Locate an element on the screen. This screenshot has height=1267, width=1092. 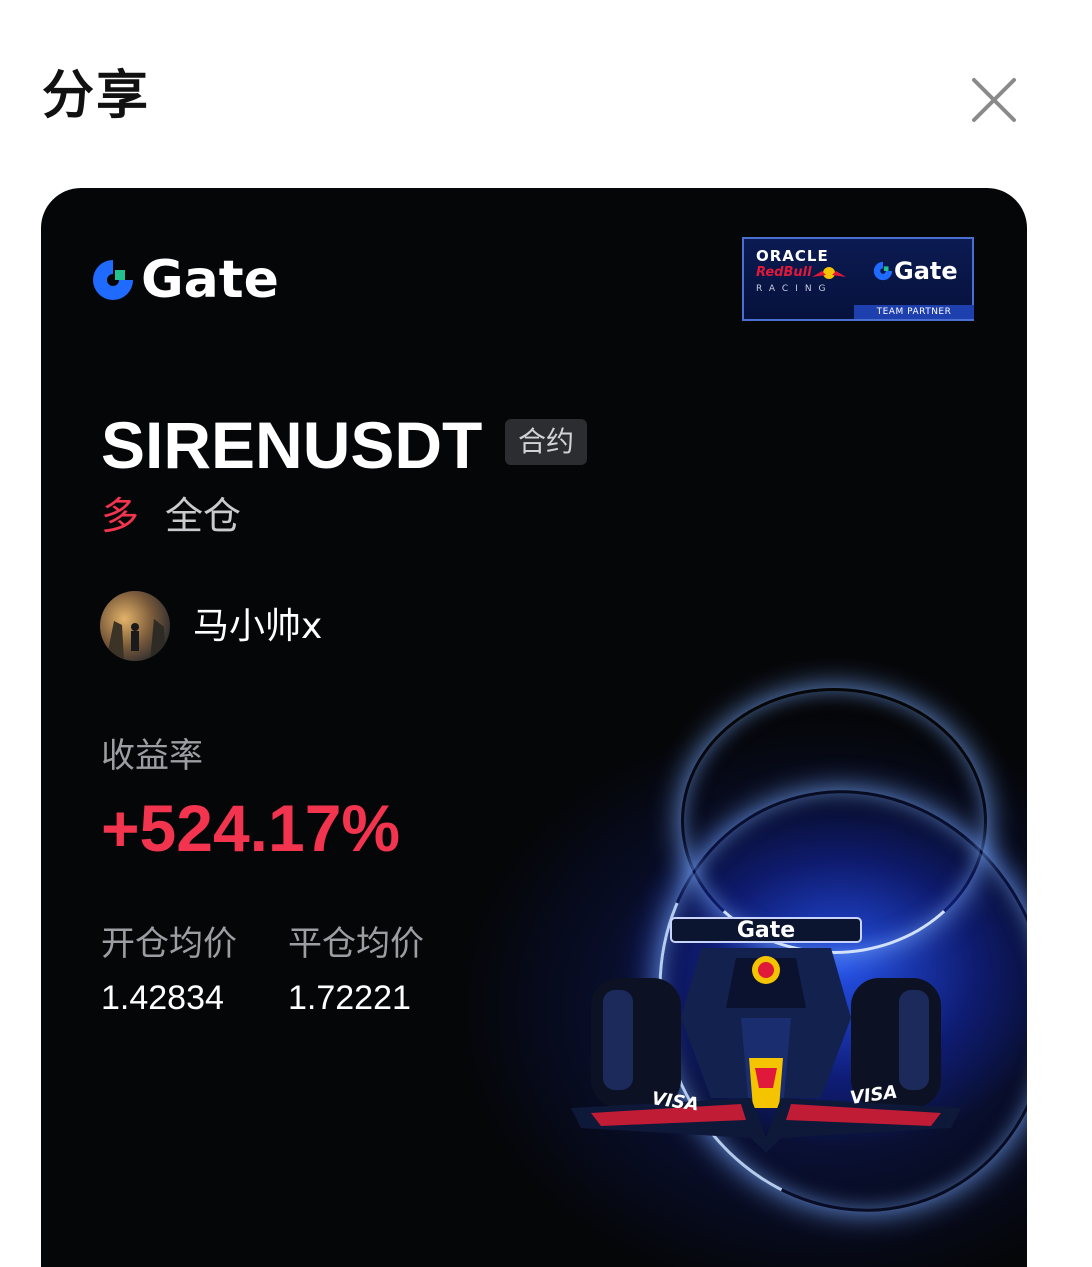
redbull-text: RedBull is located at coordinates (784, 272).